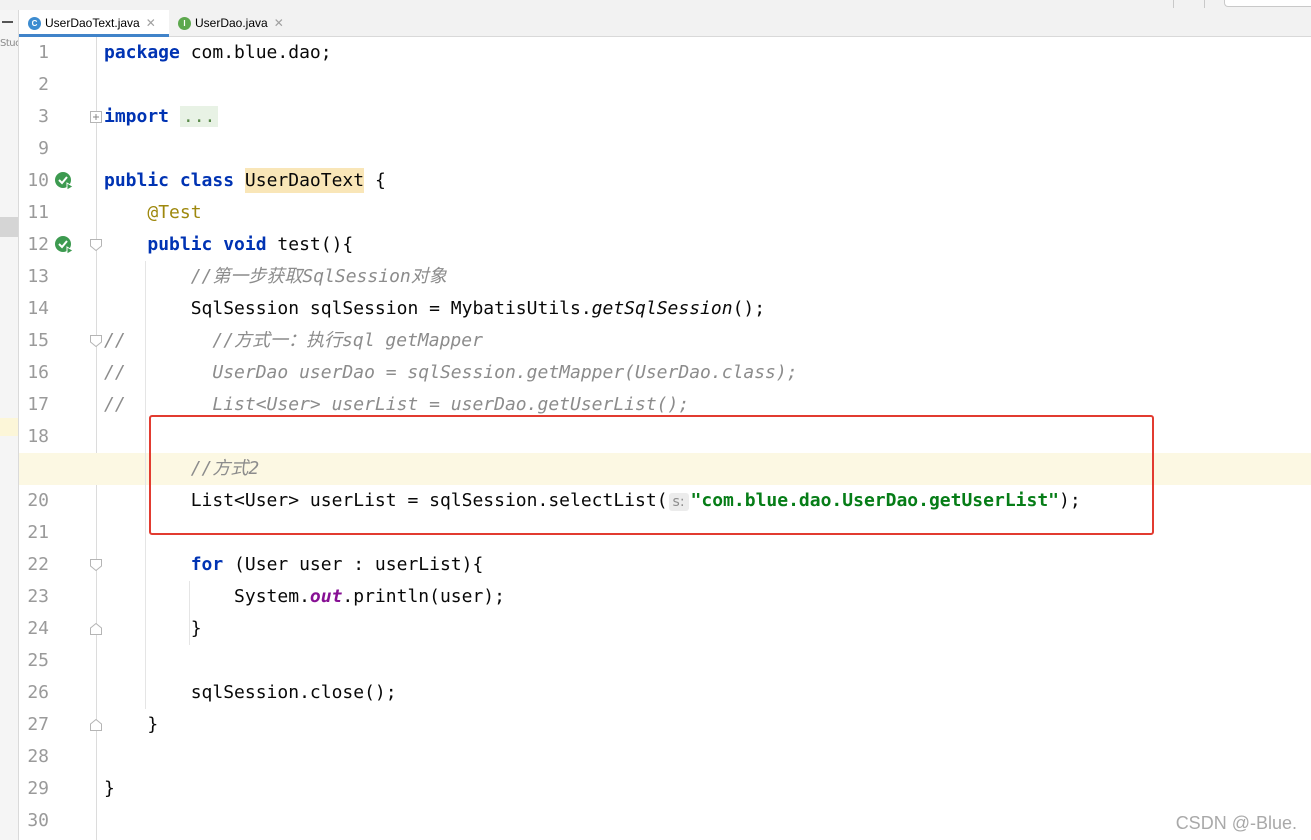 Image resolution: width=1311 pixels, height=840 pixels. What do you see at coordinates (255, 52) in the screenshot?
I see `code-text: com.blue.dao;` at bounding box center [255, 52].